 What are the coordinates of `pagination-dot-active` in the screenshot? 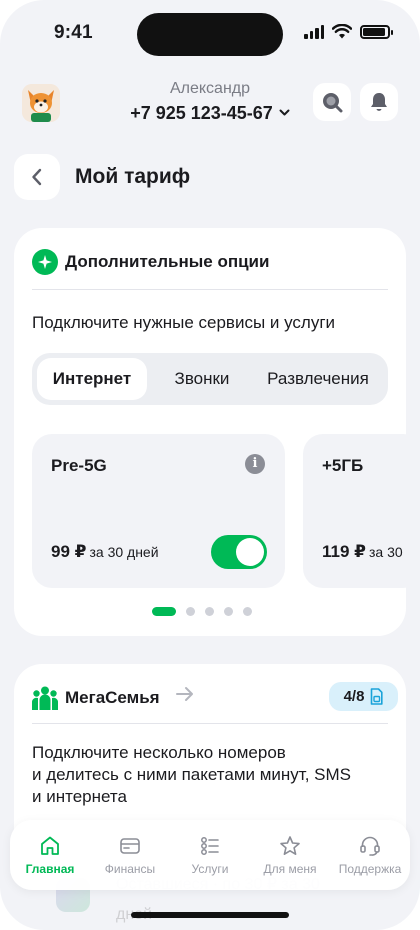 It's located at (164, 611).